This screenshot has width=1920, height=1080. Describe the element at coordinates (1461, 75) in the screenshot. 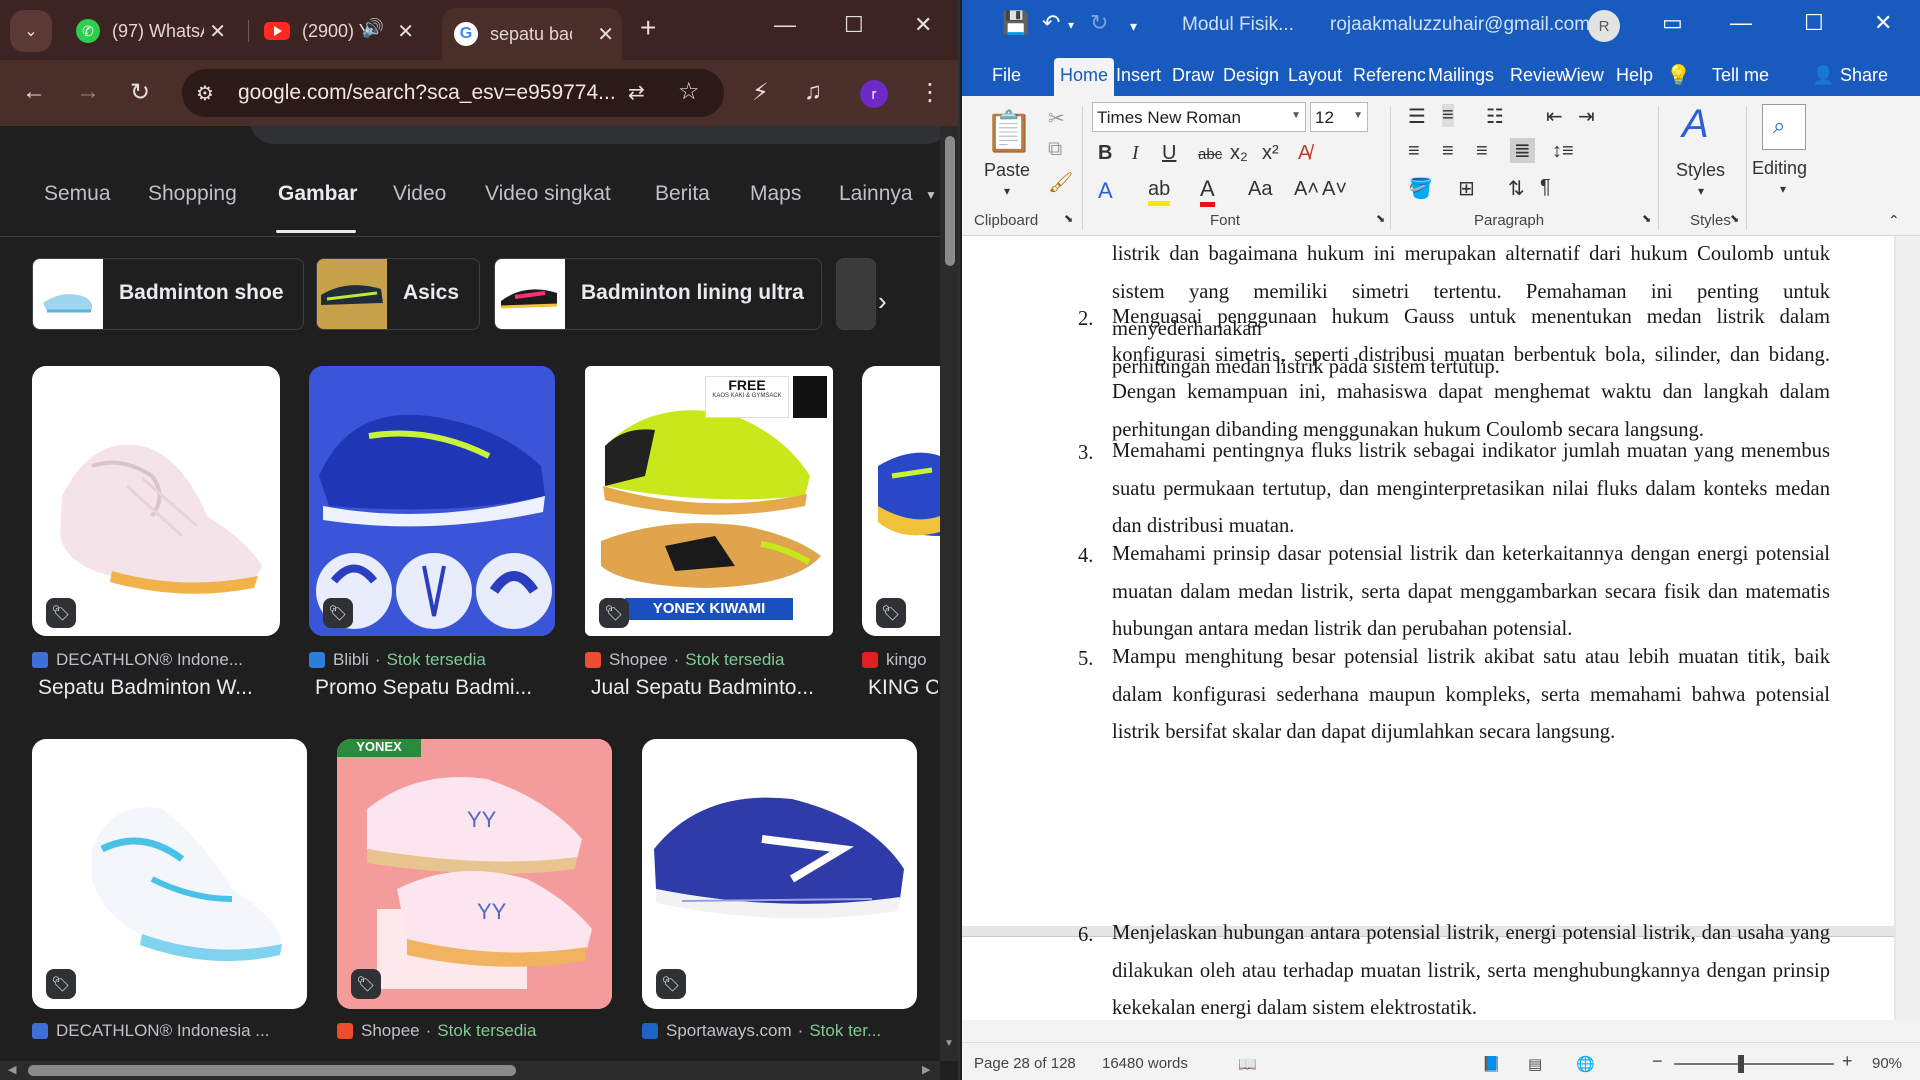

I see `tab-mailings: Mailings` at that location.